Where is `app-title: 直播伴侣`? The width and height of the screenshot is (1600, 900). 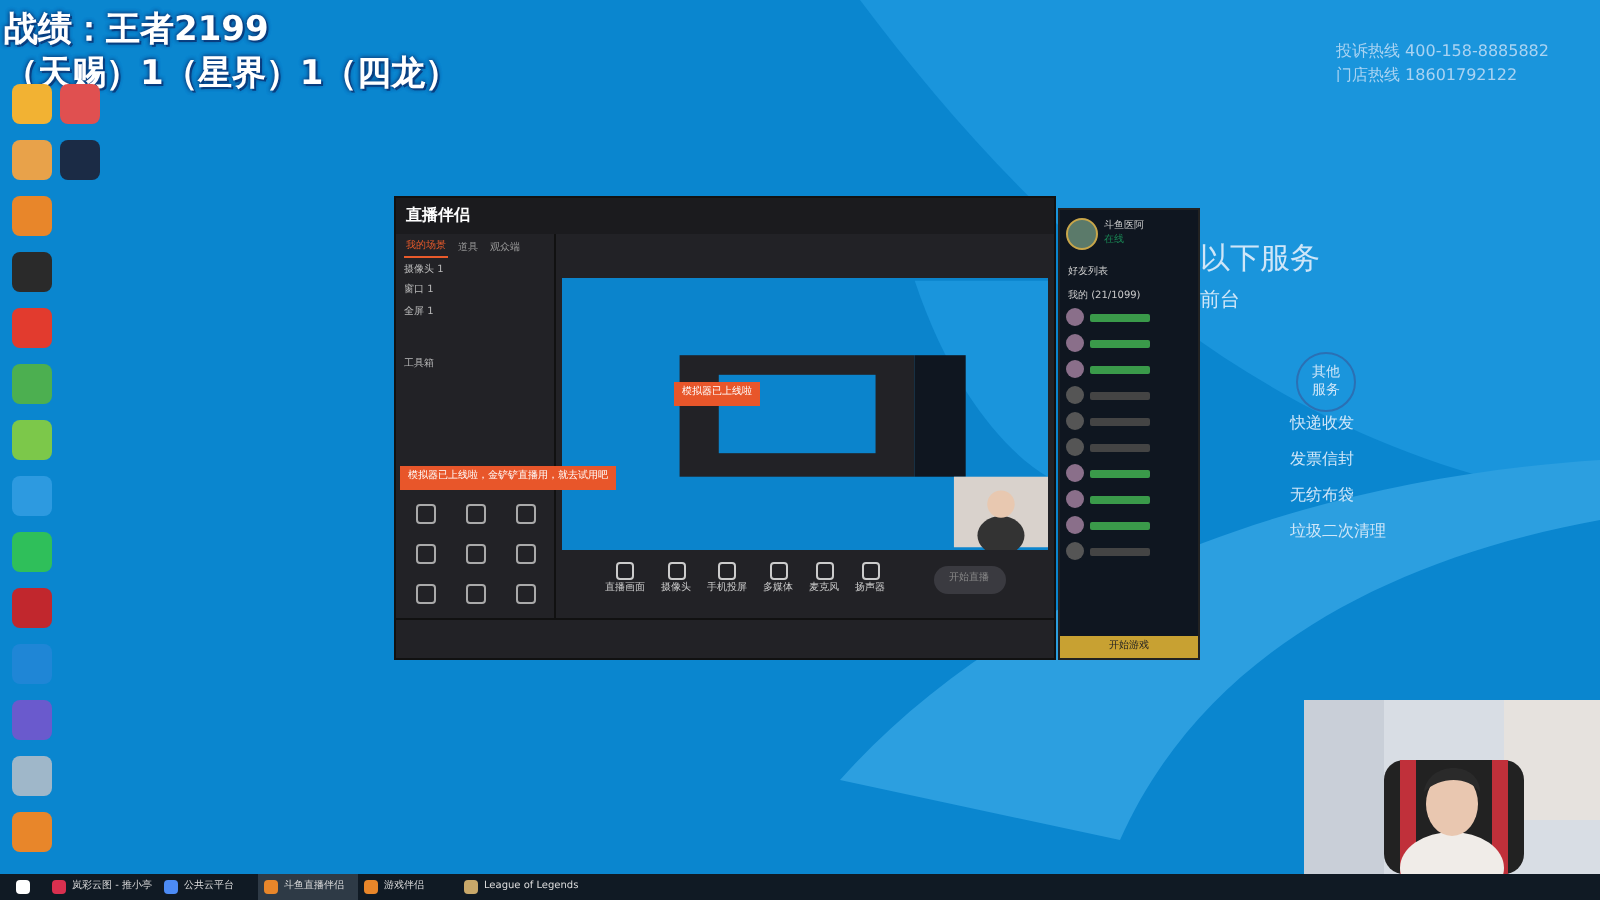 app-title: 直播伴侣 is located at coordinates (438, 216).